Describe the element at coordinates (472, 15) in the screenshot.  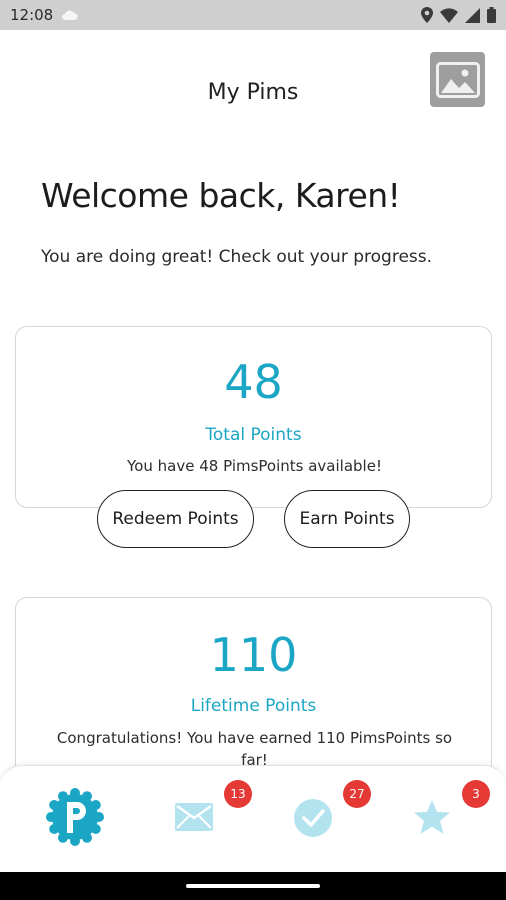
I see `signal-icon` at that location.